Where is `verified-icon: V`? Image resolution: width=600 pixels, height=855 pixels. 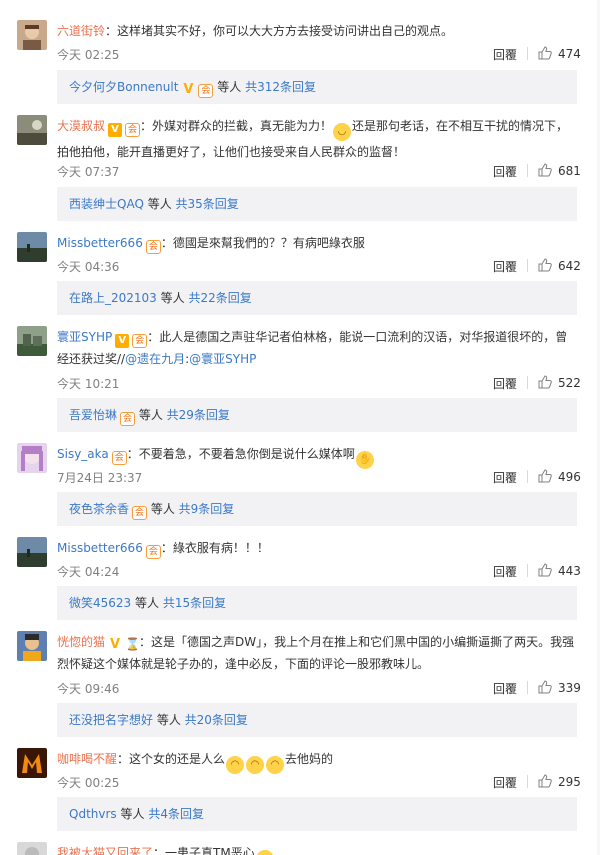
verified-icon: V is located at coordinates (188, 89).